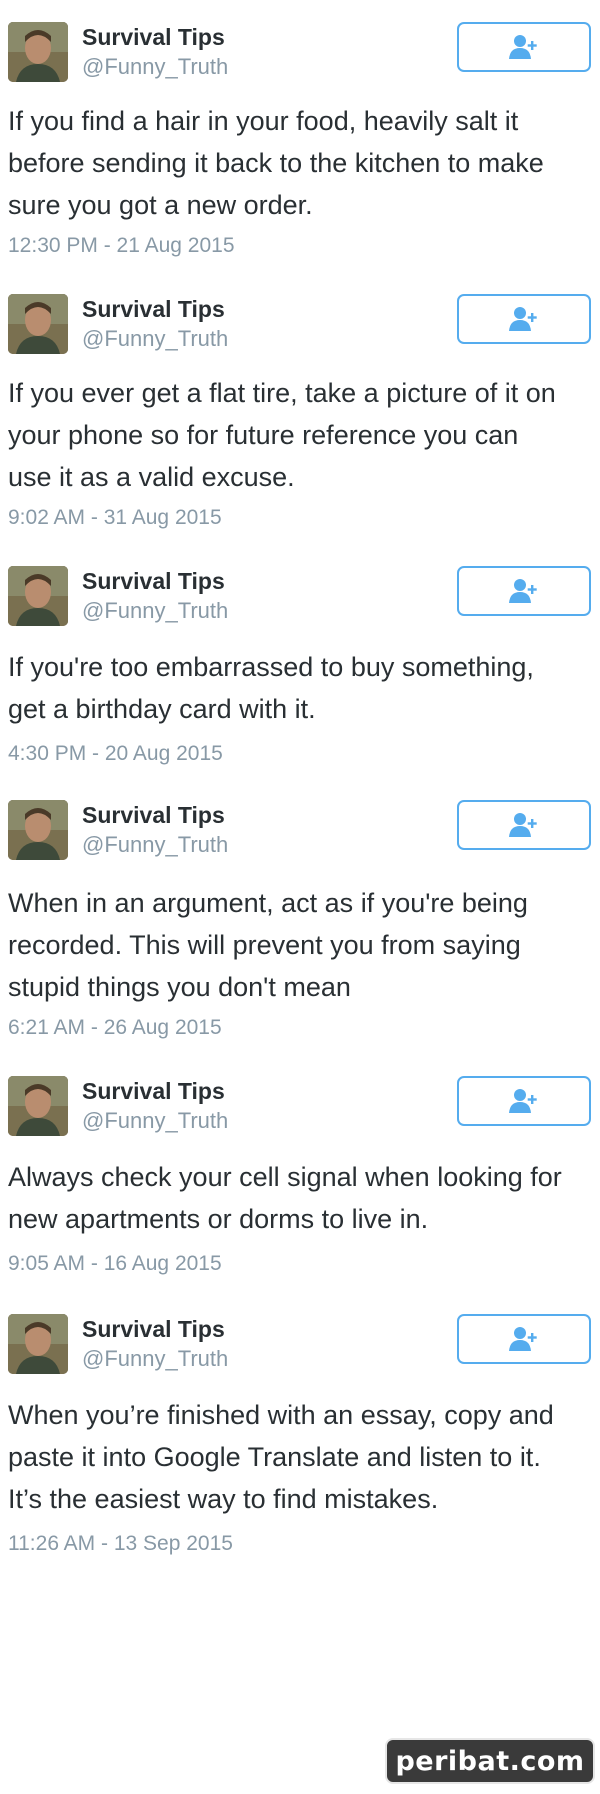 The width and height of the screenshot is (600, 1794). What do you see at coordinates (115, 754) in the screenshot?
I see `tweet-timestamp: 4:30 PM - 20 Aug 2015` at bounding box center [115, 754].